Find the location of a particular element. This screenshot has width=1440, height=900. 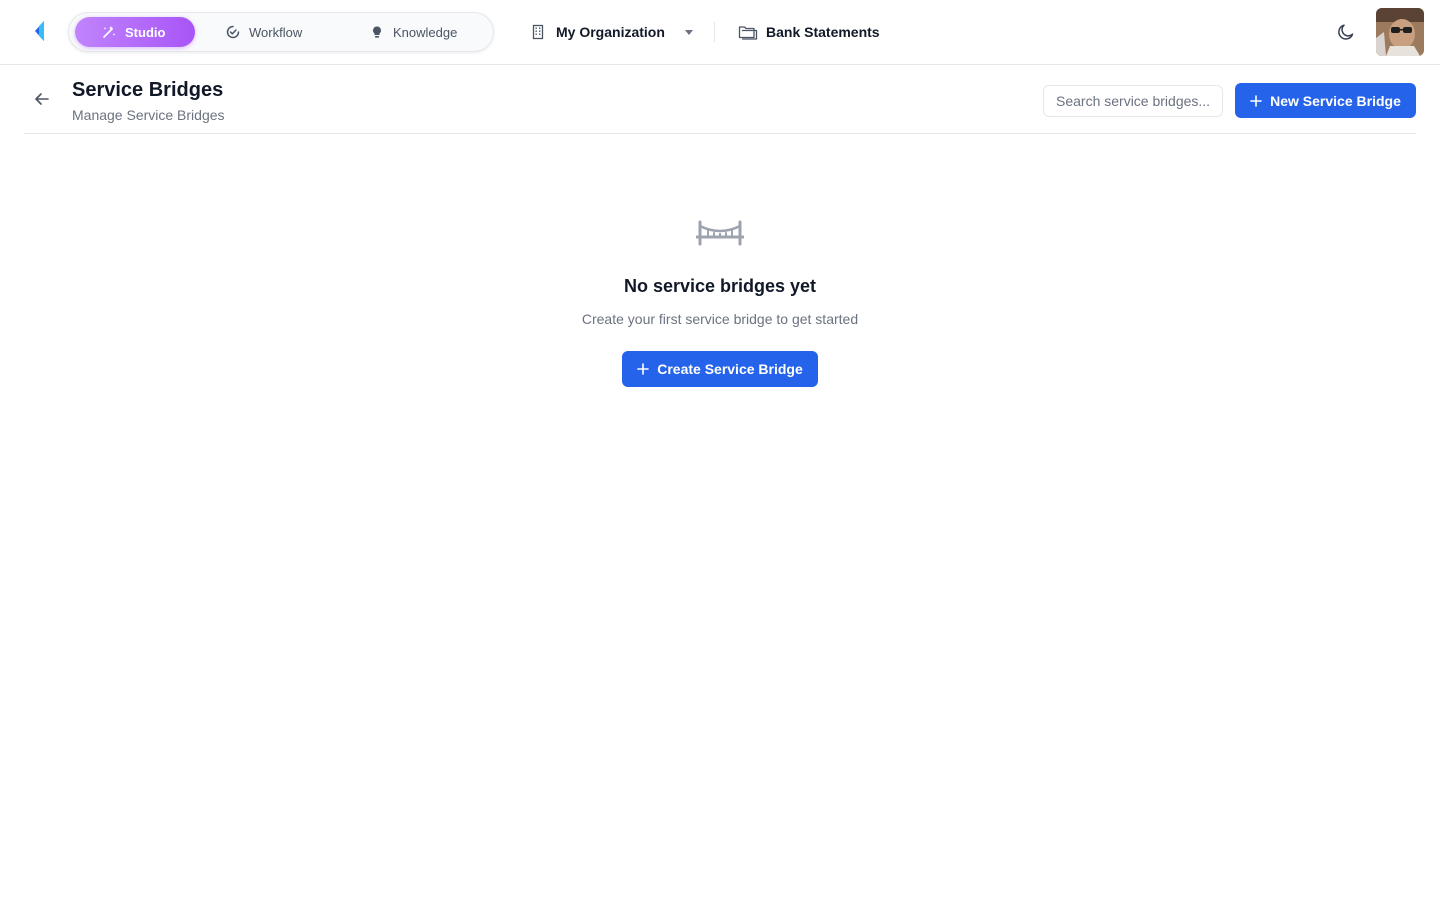

lightbulb-icon is located at coordinates (377, 32).